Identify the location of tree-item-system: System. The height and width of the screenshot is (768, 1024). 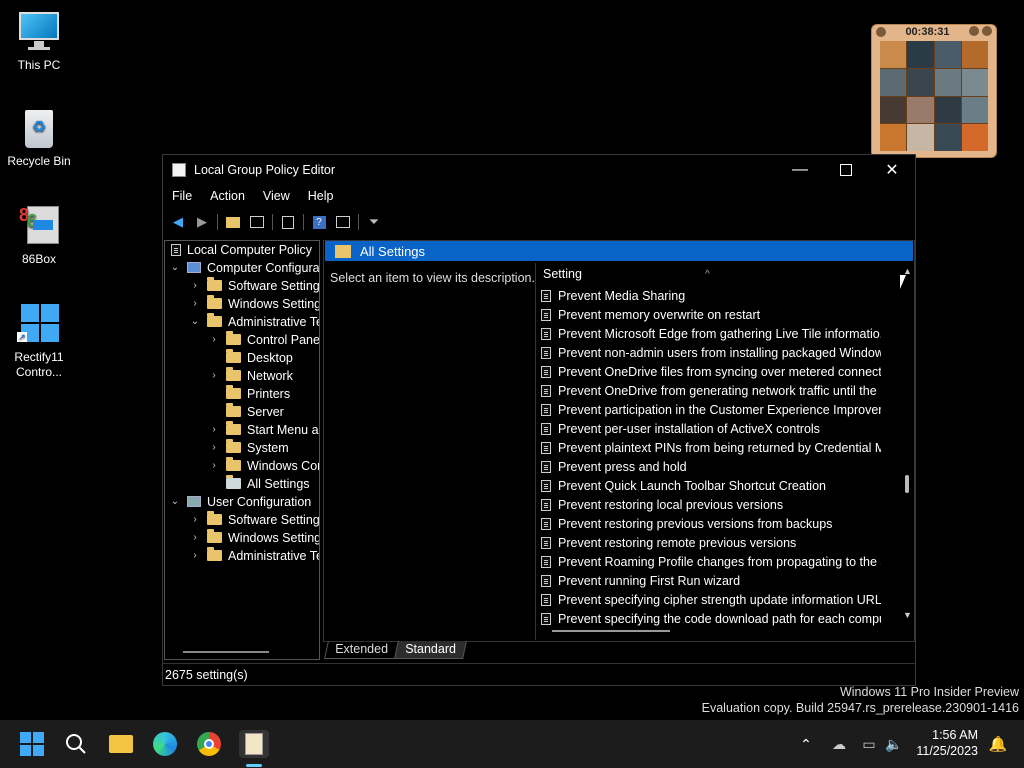
(257, 448).